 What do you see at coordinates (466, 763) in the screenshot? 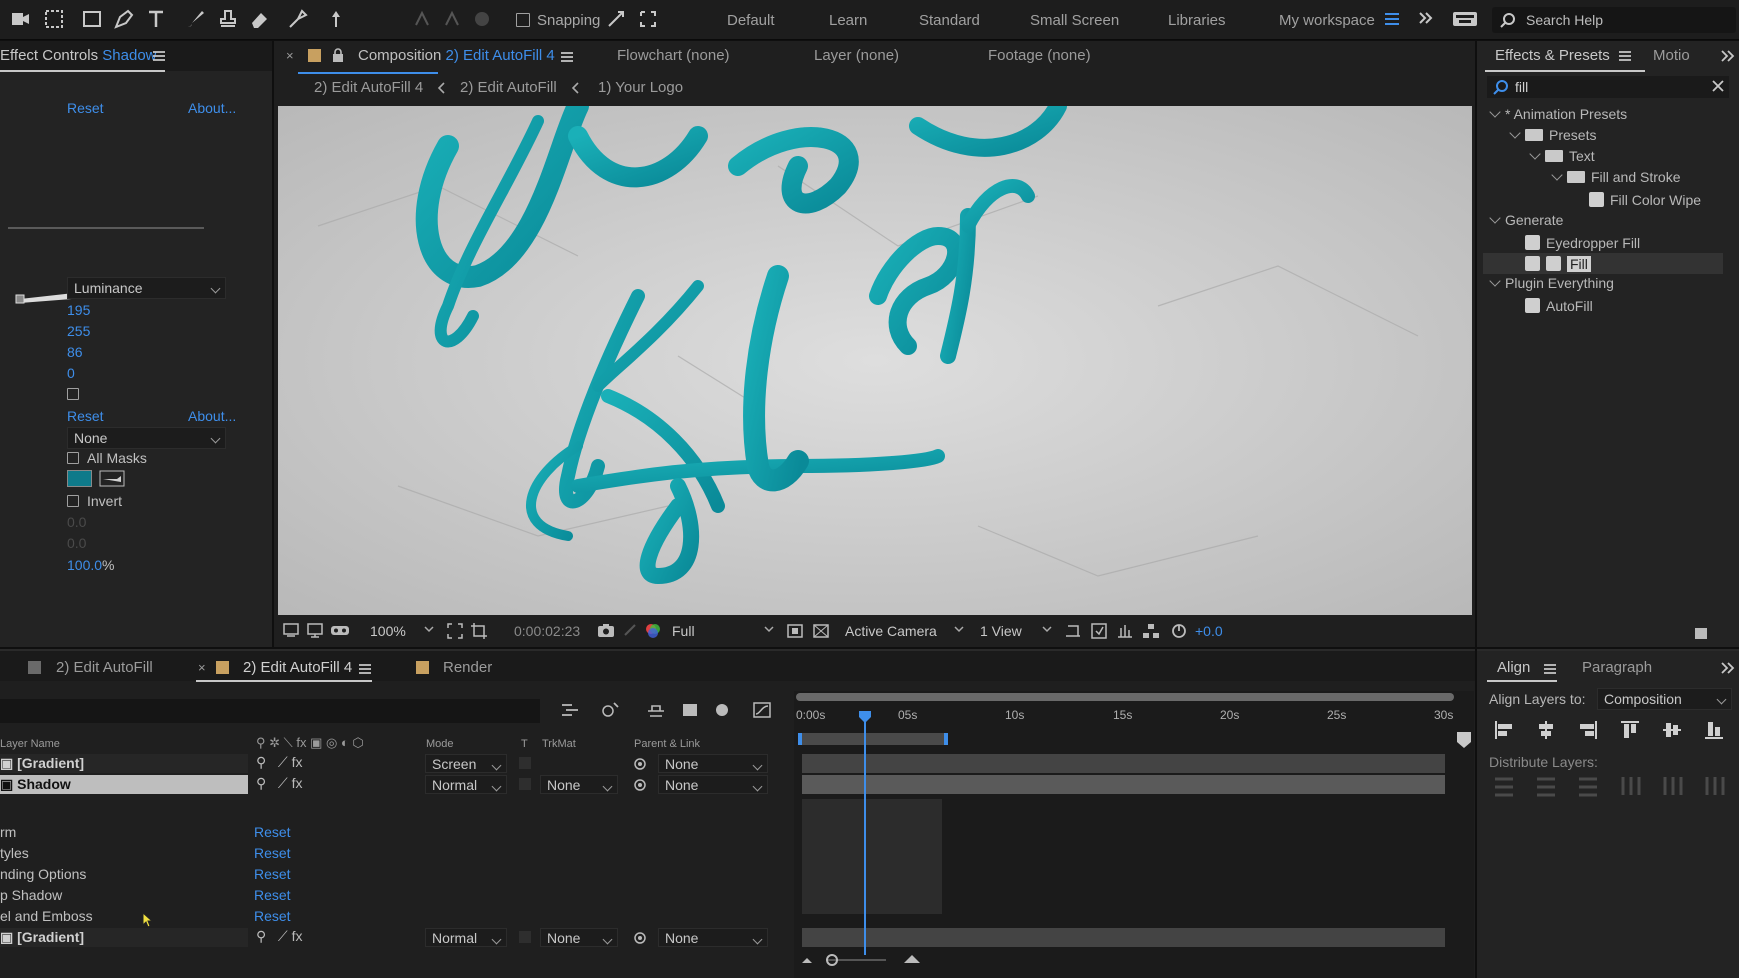
I see `layer-1-mode: Screen` at bounding box center [466, 763].